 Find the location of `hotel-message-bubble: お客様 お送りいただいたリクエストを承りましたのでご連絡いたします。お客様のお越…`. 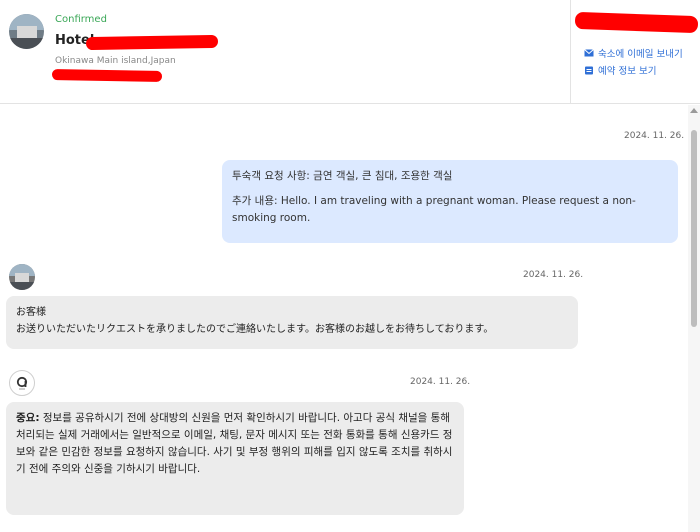

hotel-message-bubble: お客様 お送りいただいたリクエストを承りましたのでご連絡いたします。お客様のお越… is located at coordinates (292, 322).